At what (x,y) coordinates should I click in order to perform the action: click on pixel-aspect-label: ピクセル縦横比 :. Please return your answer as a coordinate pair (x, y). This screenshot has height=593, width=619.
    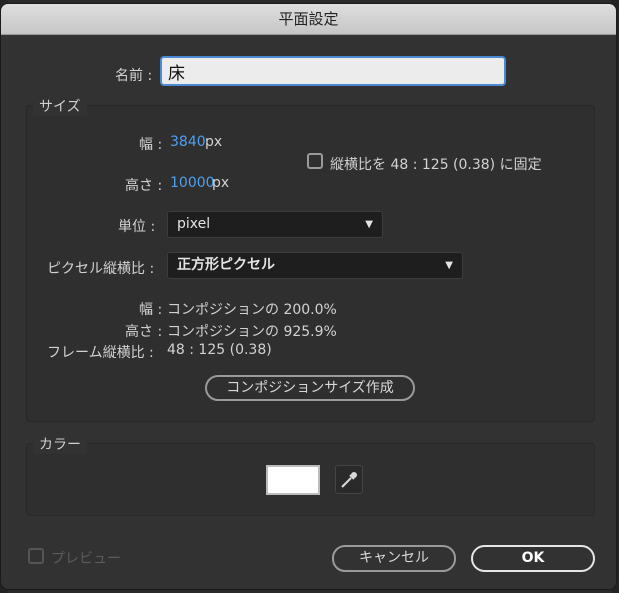
    Looking at the image, I should click on (101, 269).